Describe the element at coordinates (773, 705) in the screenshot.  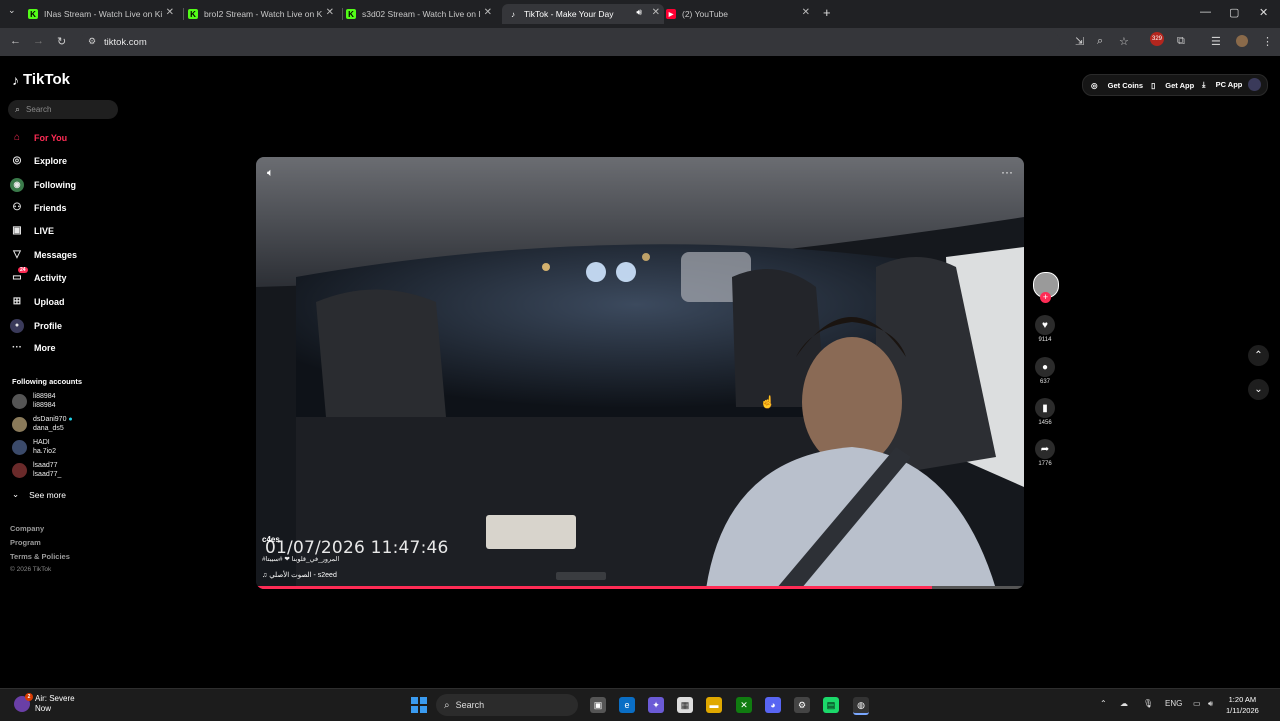
I see `discord-icon: ◕` at that location.